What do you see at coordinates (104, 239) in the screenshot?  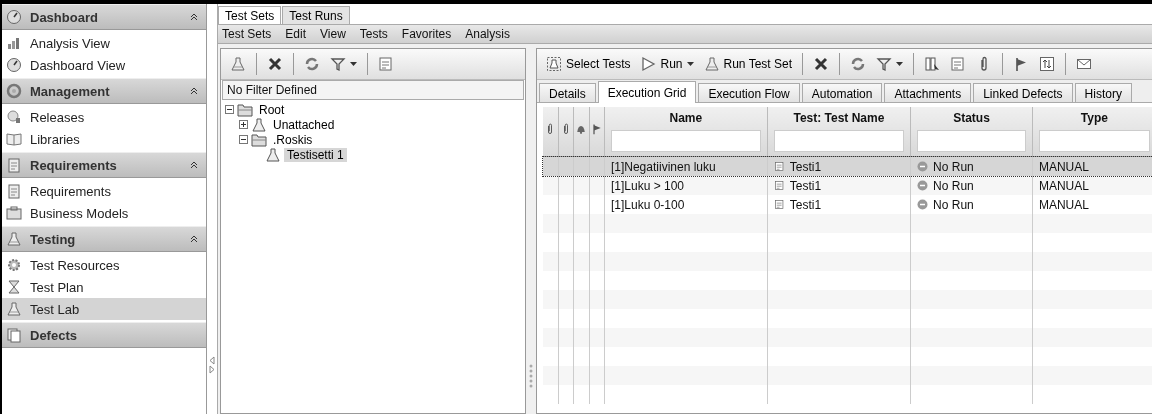 I see `sidebar-section-header: Testing` at bounding box center [104, 239].